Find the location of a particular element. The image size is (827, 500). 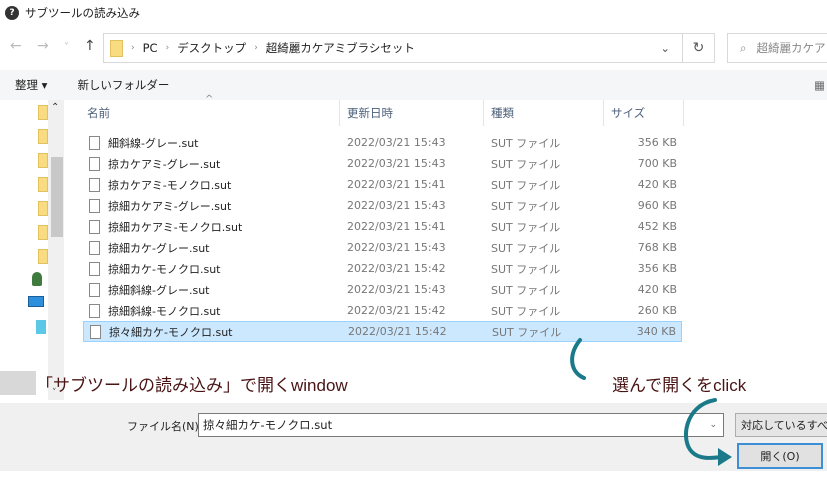

breadcrumb-folder: 超綺麗カケアミブラシセット is located at coordinates (340, 48).